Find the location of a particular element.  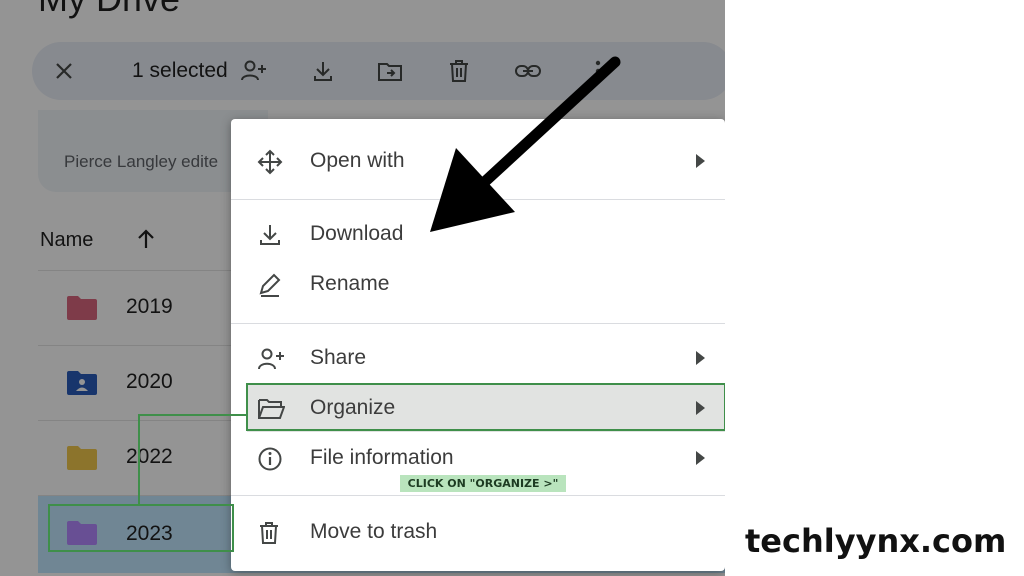

pointer-arrow-icon is located at coordinates (525, 144).